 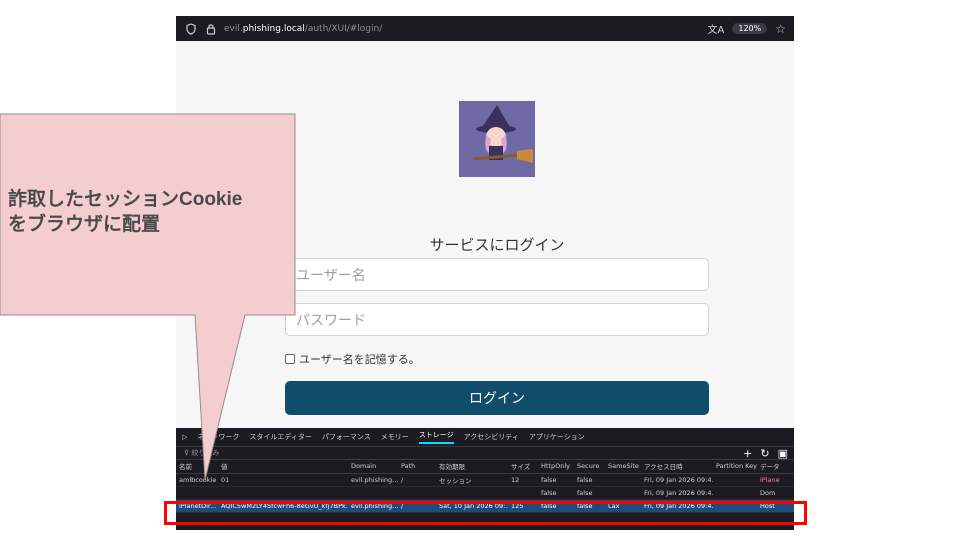 What do you see at coordinates (747, 453) in the screenshot?
I see `add-icon: +` at bounding box center [747, 453].